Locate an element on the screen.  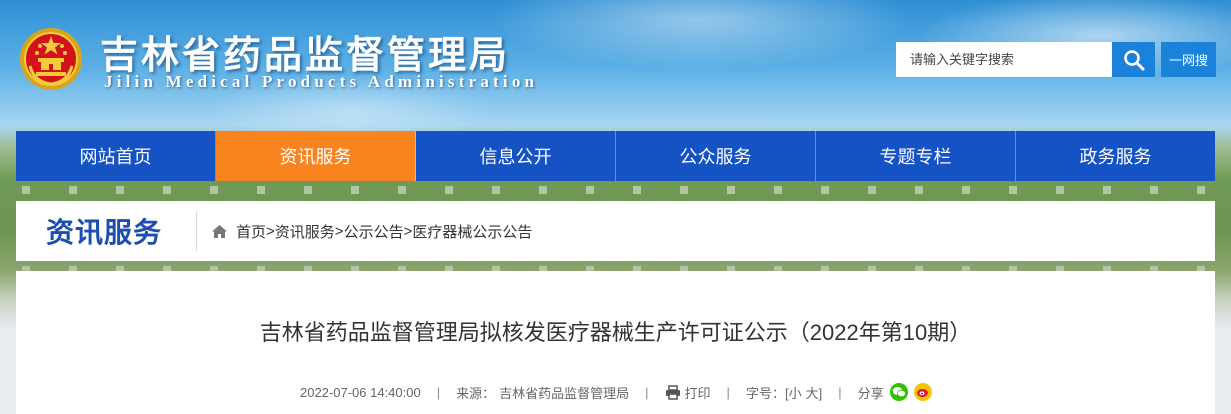
nav-item-public-services: 公众服务 is located at coordinates (716, 156).